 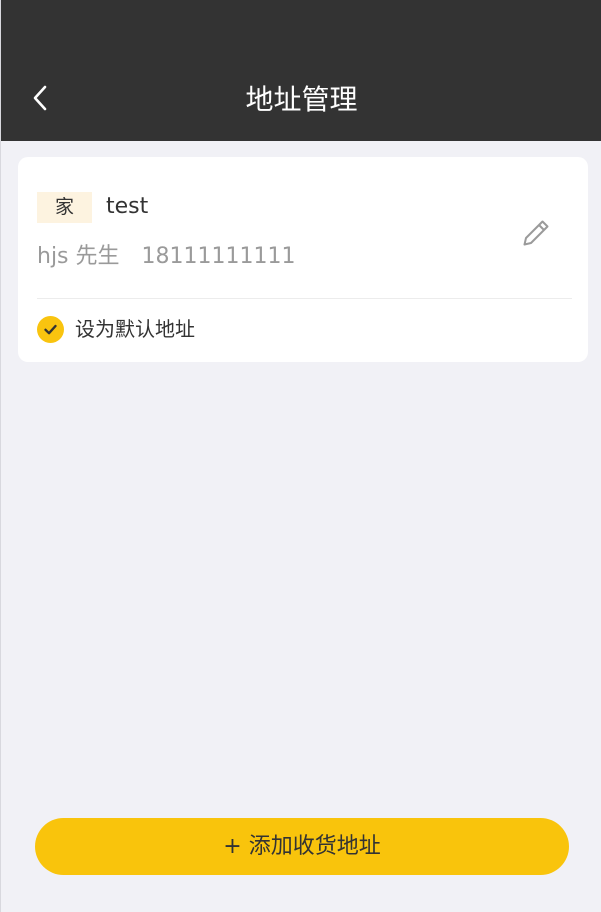 What do you see at coordinates (50, 329) in the screenshot?
I see `checkmark-icon` at bounding box center [50, 329].